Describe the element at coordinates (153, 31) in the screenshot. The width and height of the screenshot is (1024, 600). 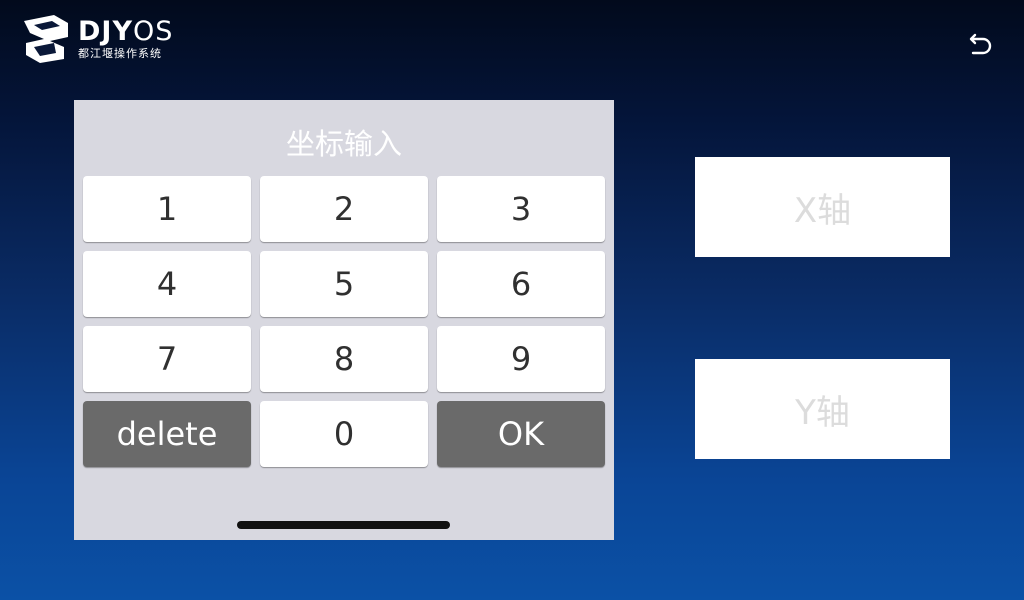
I see `logo-brand-light: OS` at that location.